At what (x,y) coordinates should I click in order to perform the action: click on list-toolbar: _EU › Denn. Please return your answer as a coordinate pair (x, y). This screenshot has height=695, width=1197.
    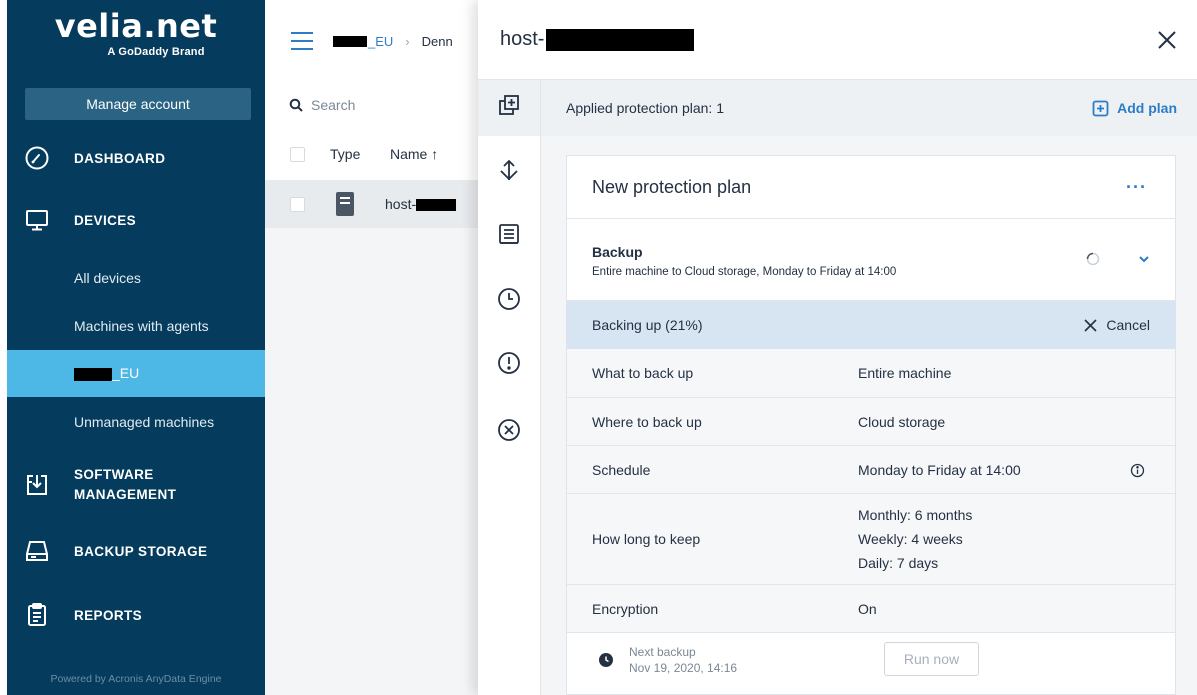
    Looking at the image, I should click on (372, 41).